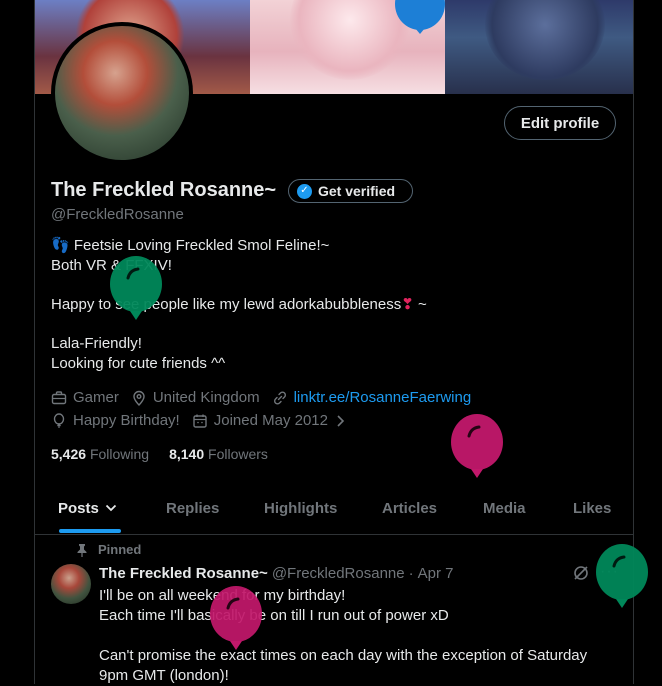  What do you see at coordinates (347, 47) in the screenshot?
I see `banner-panel-center` at bounding box center [347, 47].